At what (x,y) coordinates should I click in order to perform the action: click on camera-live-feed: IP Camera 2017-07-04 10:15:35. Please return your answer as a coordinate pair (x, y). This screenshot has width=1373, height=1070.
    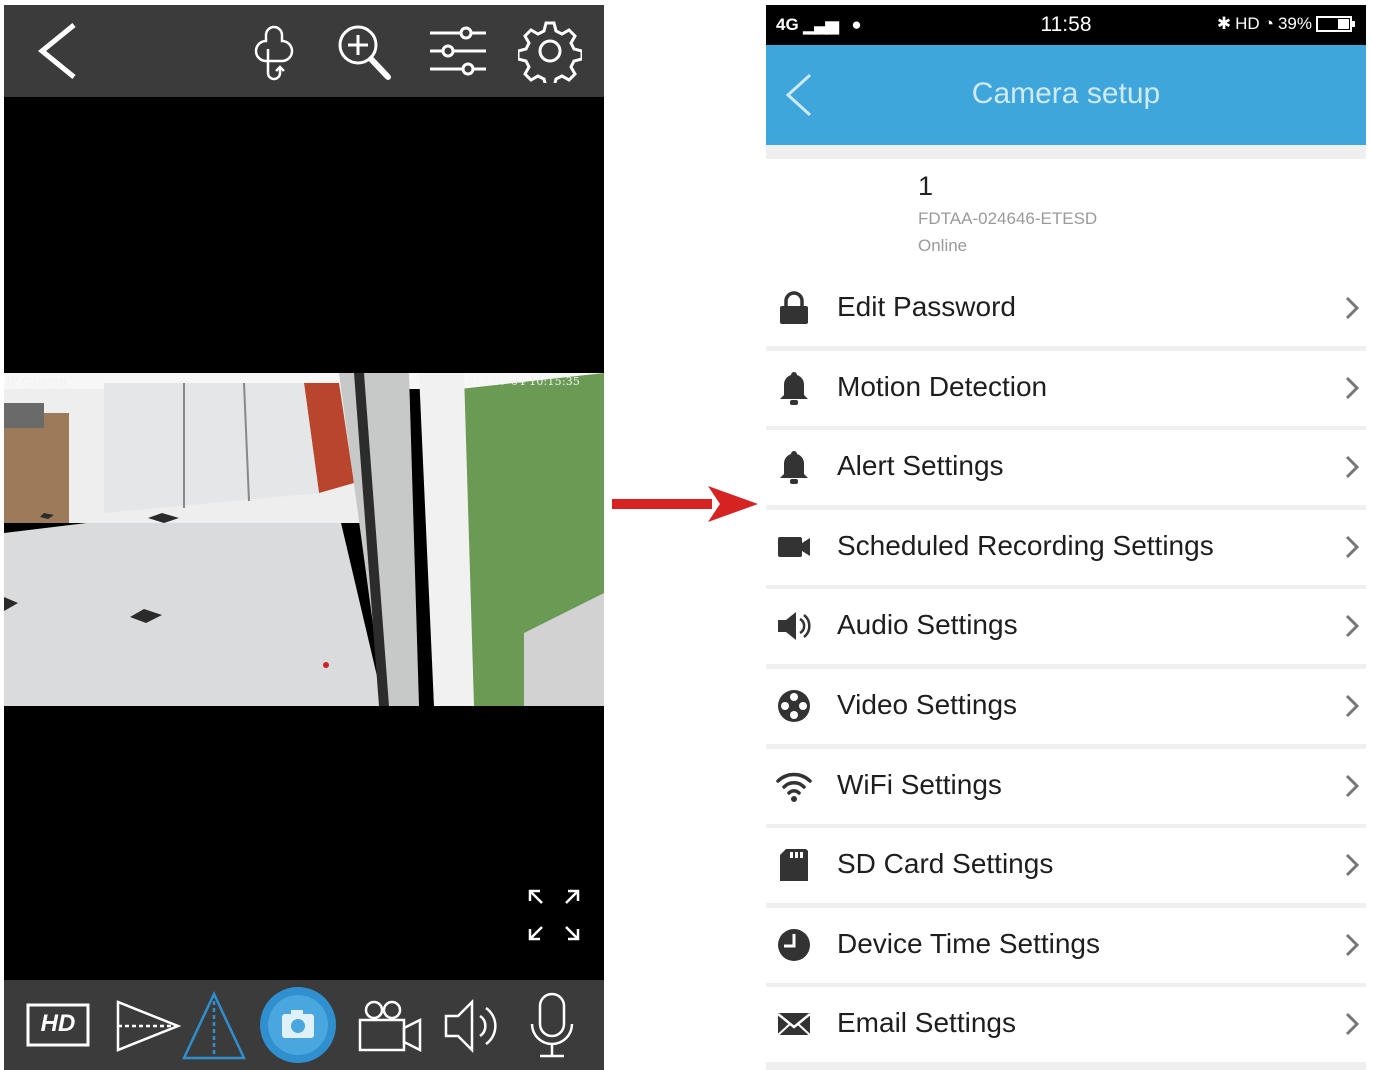
    Looking at the image, I should click on (304, 539).